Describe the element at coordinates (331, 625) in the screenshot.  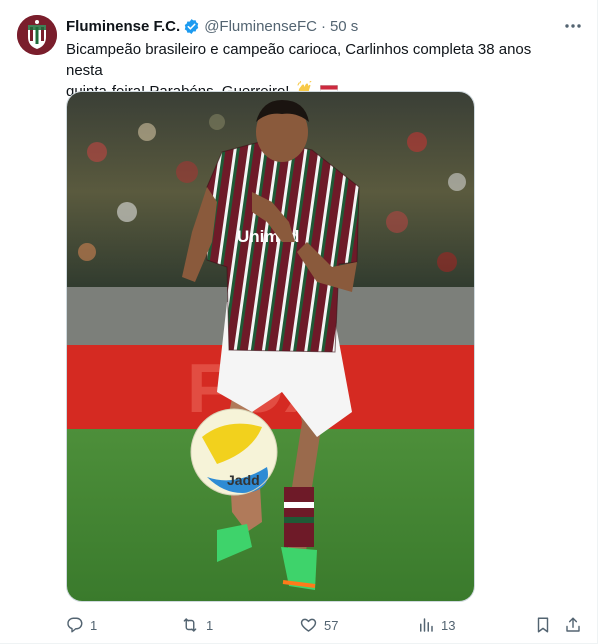
I see `like-count: 57` at that location.